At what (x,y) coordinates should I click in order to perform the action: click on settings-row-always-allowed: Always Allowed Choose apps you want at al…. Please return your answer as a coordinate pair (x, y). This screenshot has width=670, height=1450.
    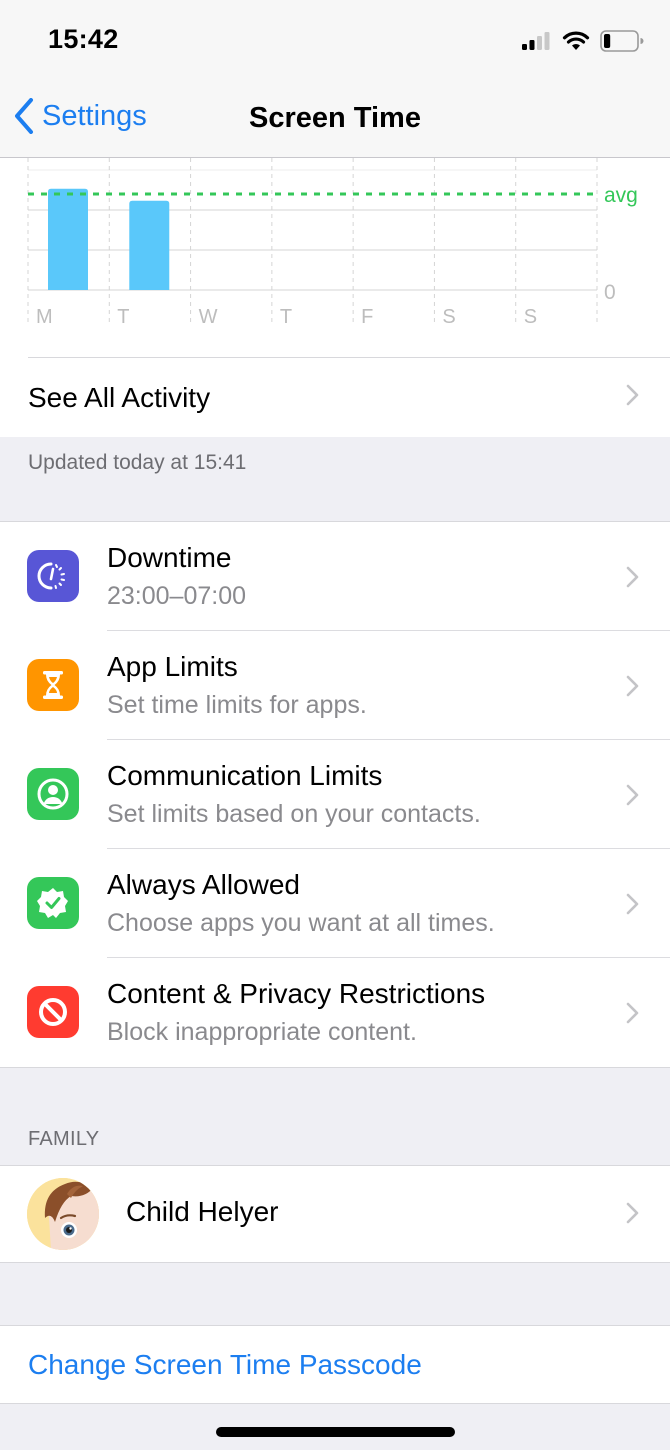
    Looking at the image, I should click on (335, 903).